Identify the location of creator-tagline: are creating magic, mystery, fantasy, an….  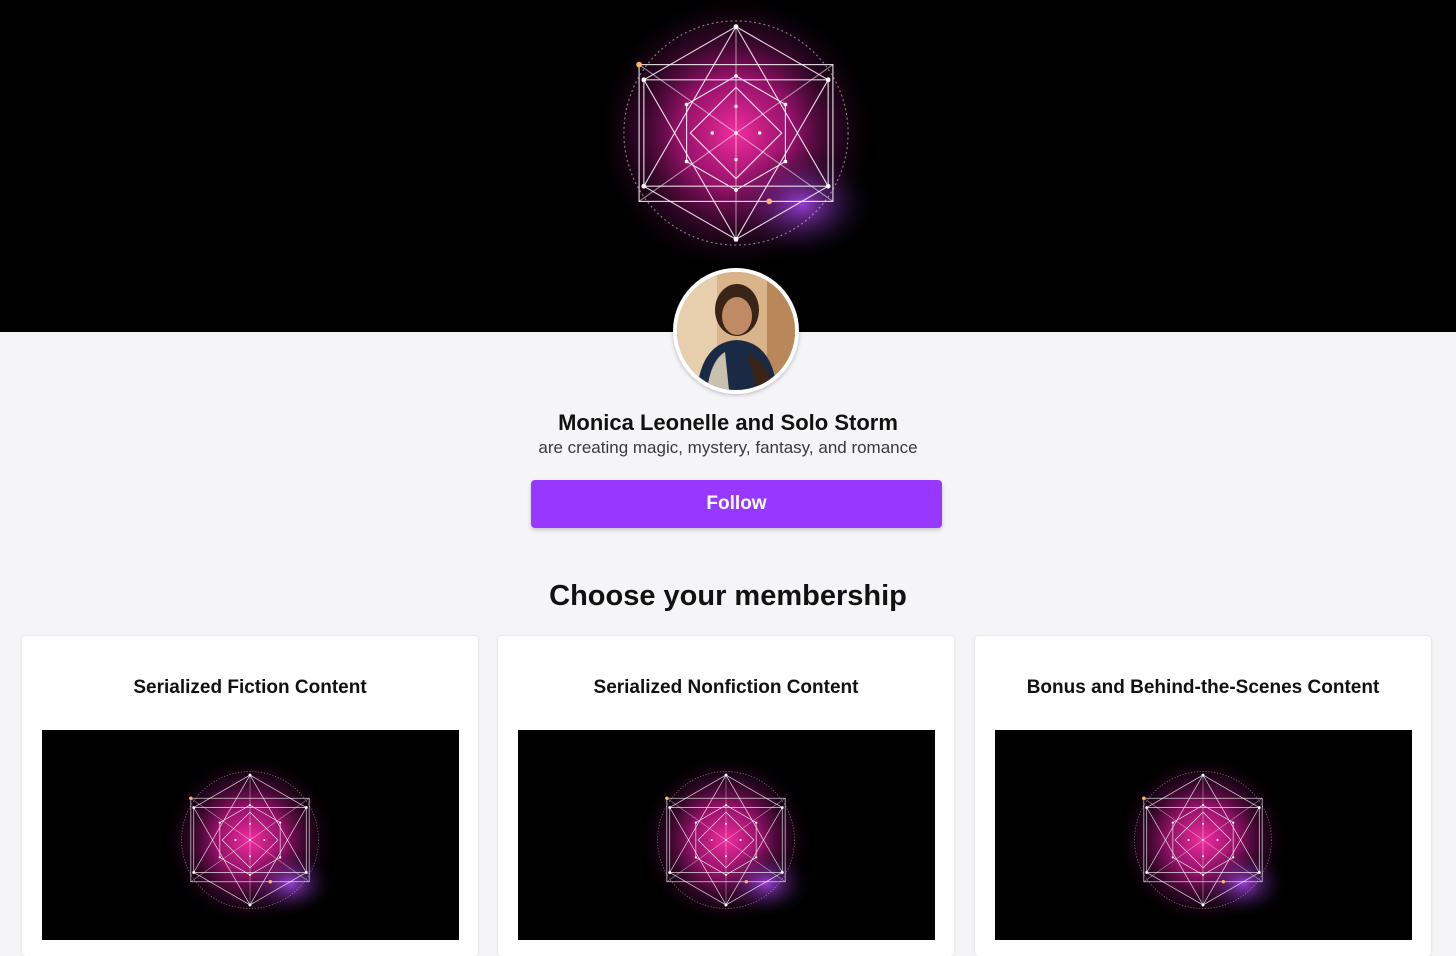
(728, 447).